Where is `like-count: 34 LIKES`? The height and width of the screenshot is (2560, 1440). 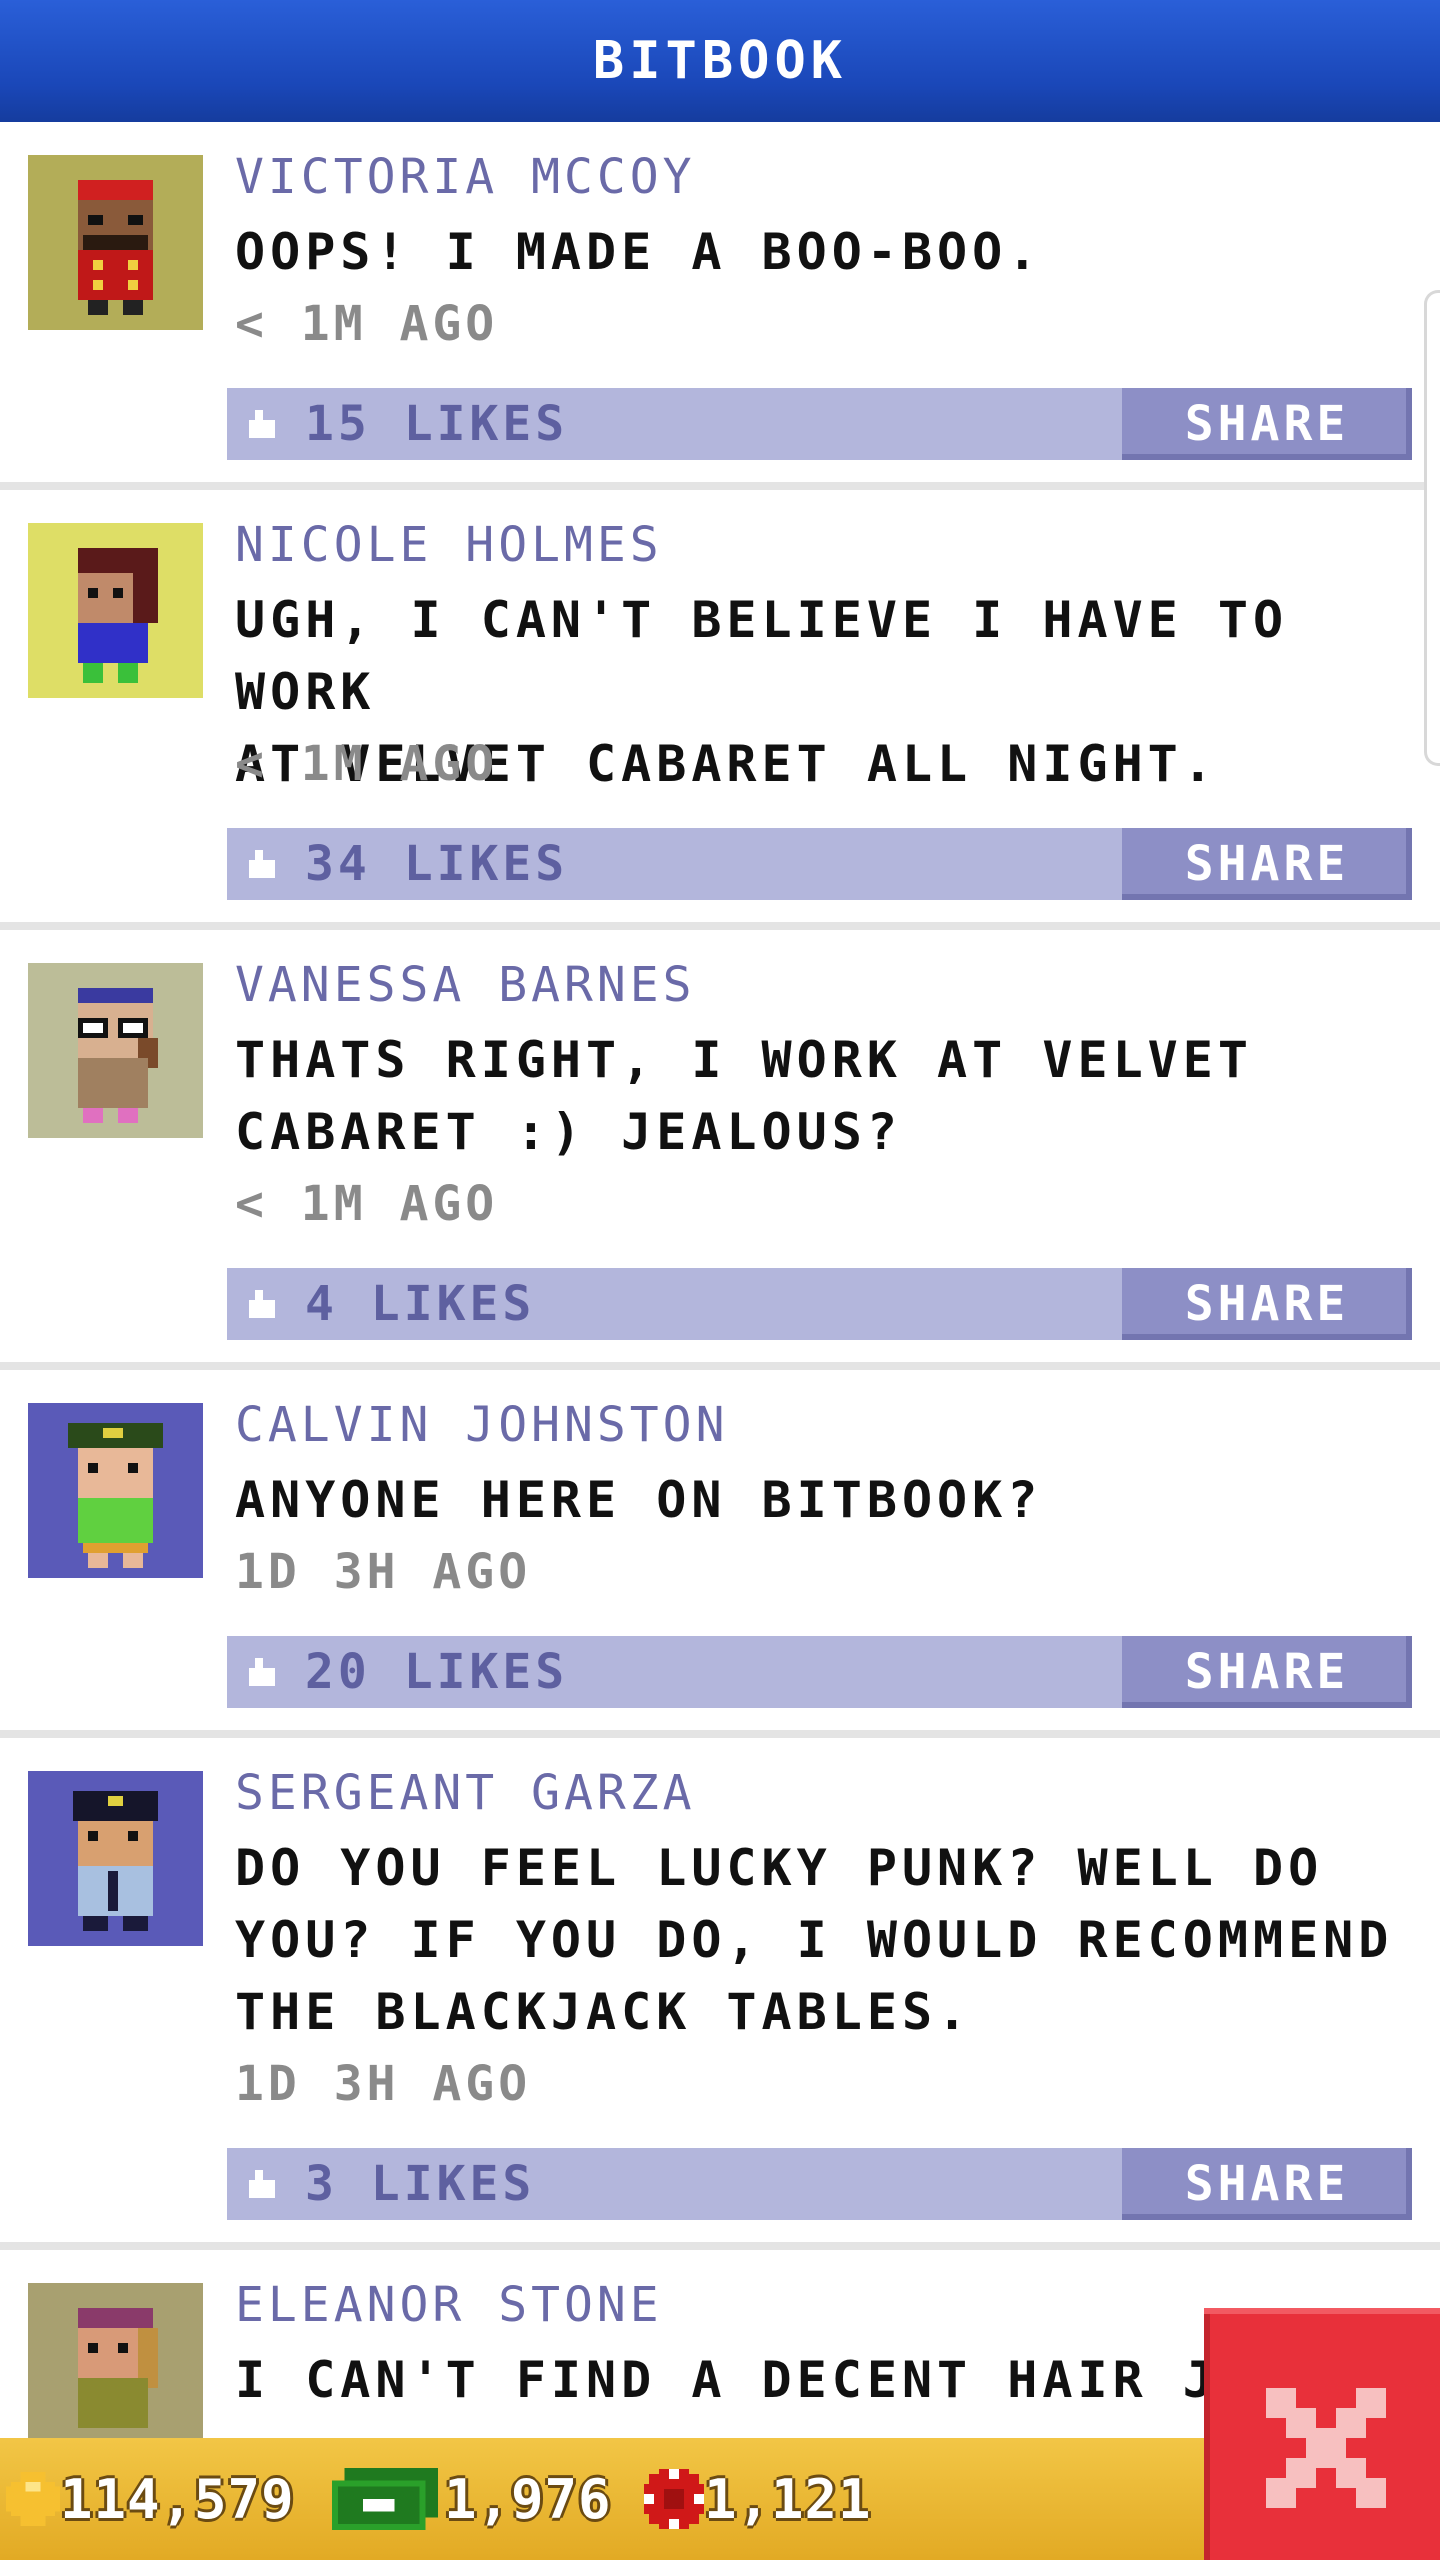
like-count: 34 LIKES is located at coordinates (436, 864).